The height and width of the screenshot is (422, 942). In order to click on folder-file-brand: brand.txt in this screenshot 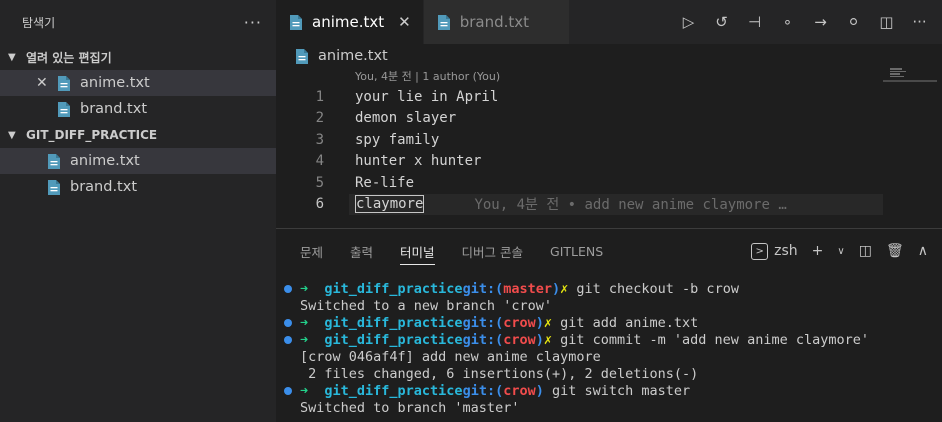, I will do `click(138, 187)`.